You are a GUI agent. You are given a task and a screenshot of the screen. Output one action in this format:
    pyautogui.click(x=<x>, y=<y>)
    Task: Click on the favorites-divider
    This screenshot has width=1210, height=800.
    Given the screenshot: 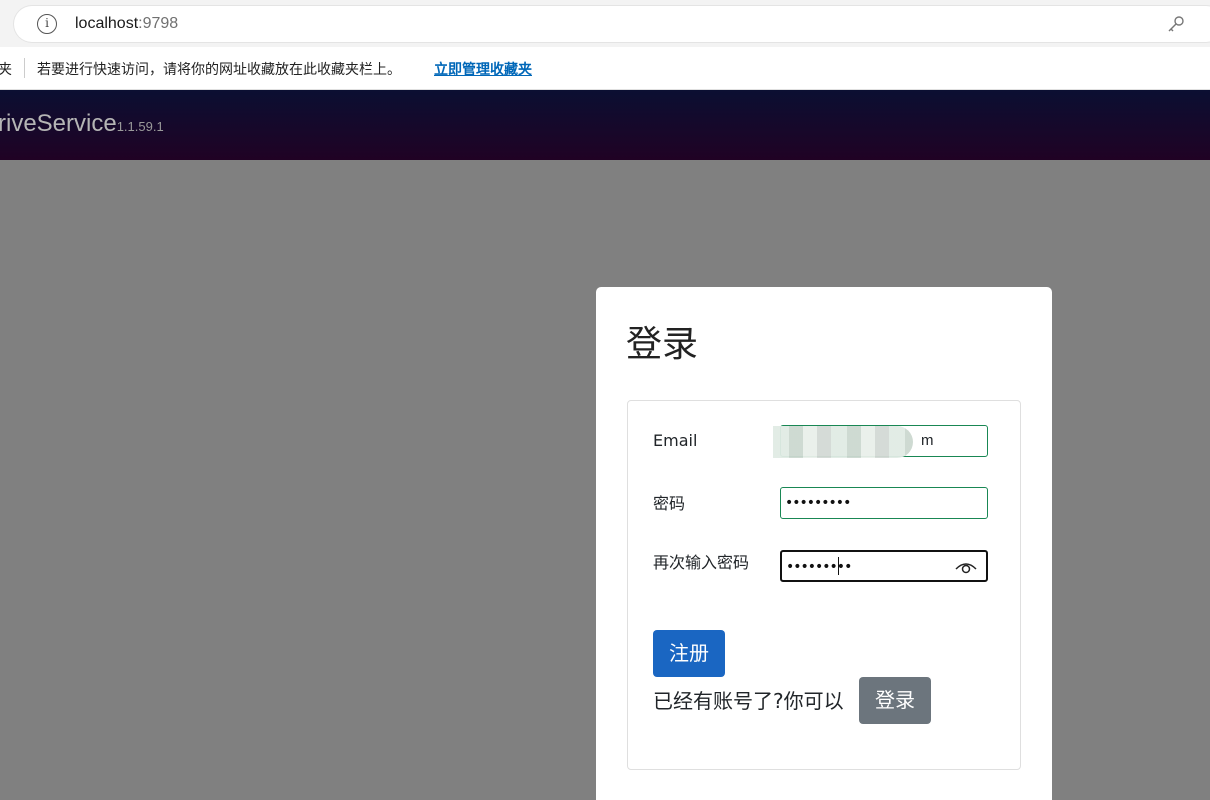 What is the action you would take?
    pyautogui.click(x=24, y=68)
    